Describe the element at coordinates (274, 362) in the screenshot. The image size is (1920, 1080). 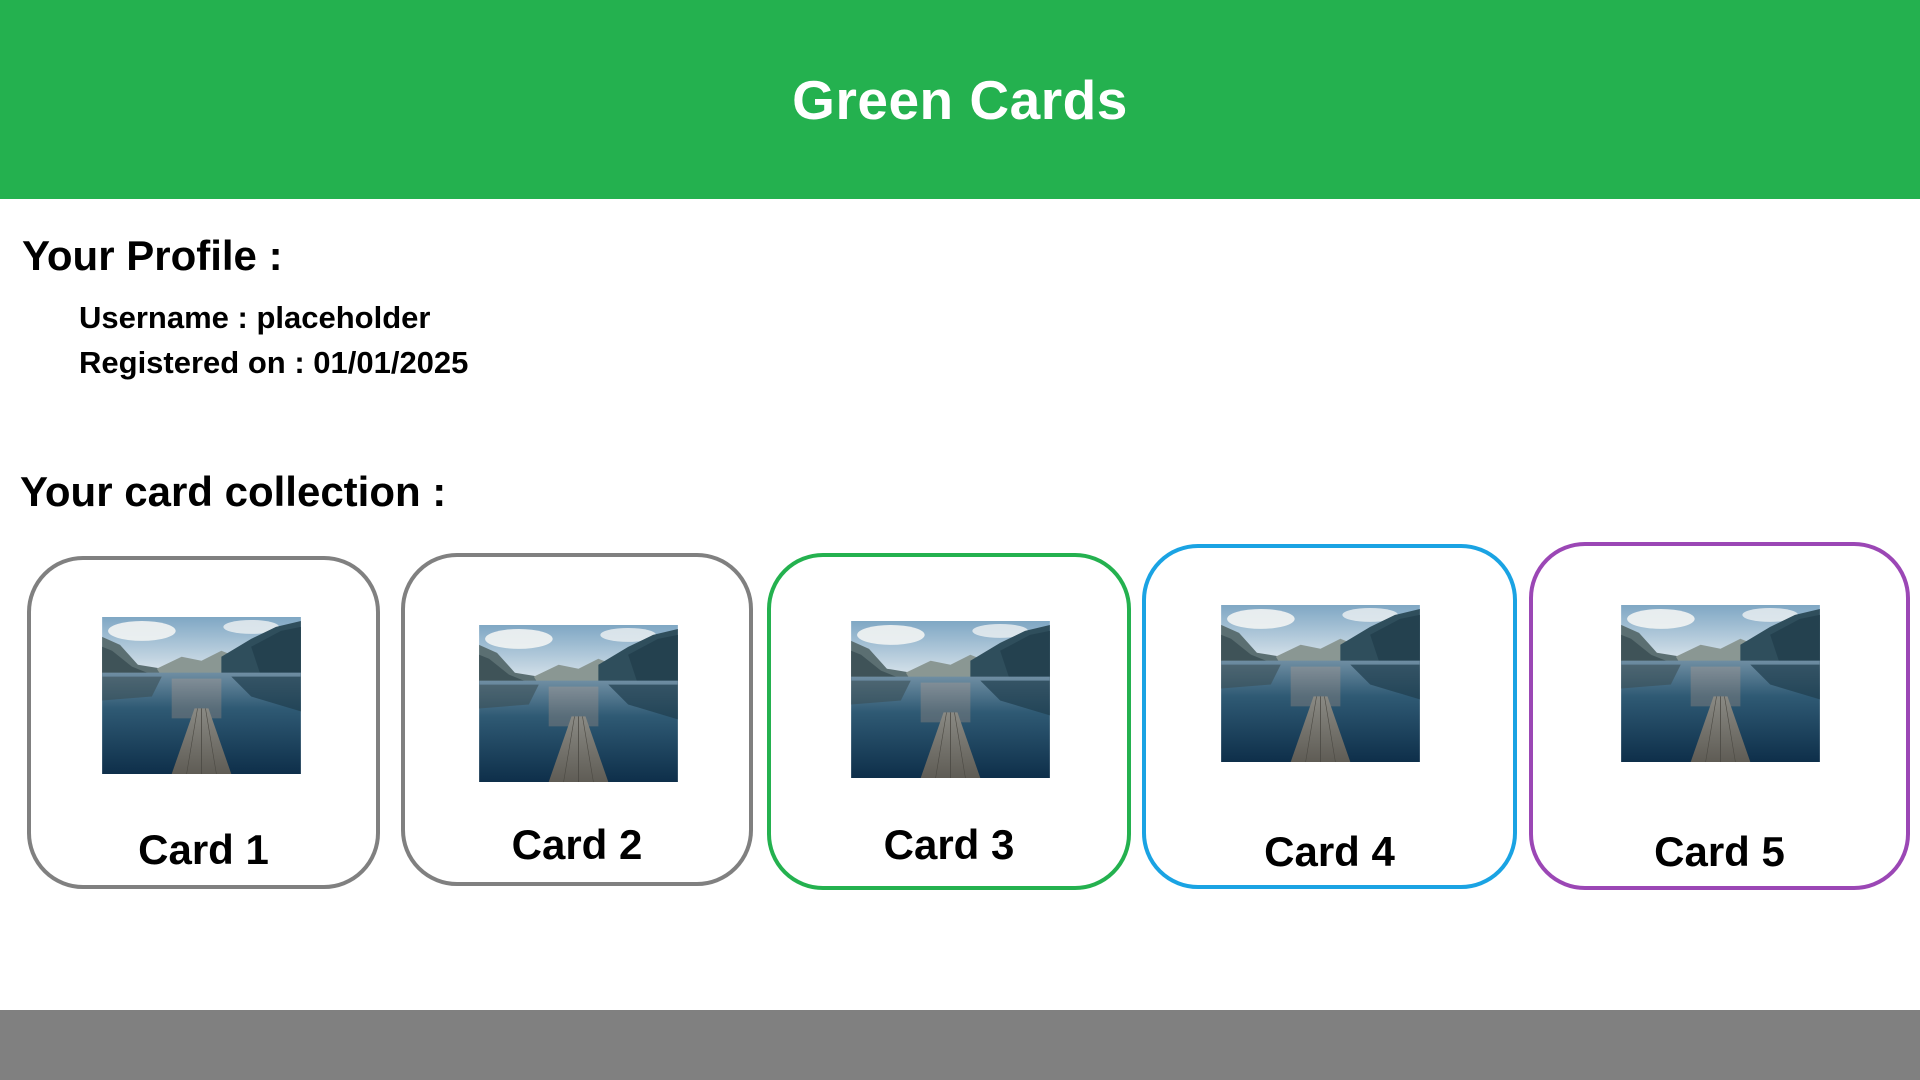
I see `profile-registered-date: Registered on : 01/01/2025` at that location.